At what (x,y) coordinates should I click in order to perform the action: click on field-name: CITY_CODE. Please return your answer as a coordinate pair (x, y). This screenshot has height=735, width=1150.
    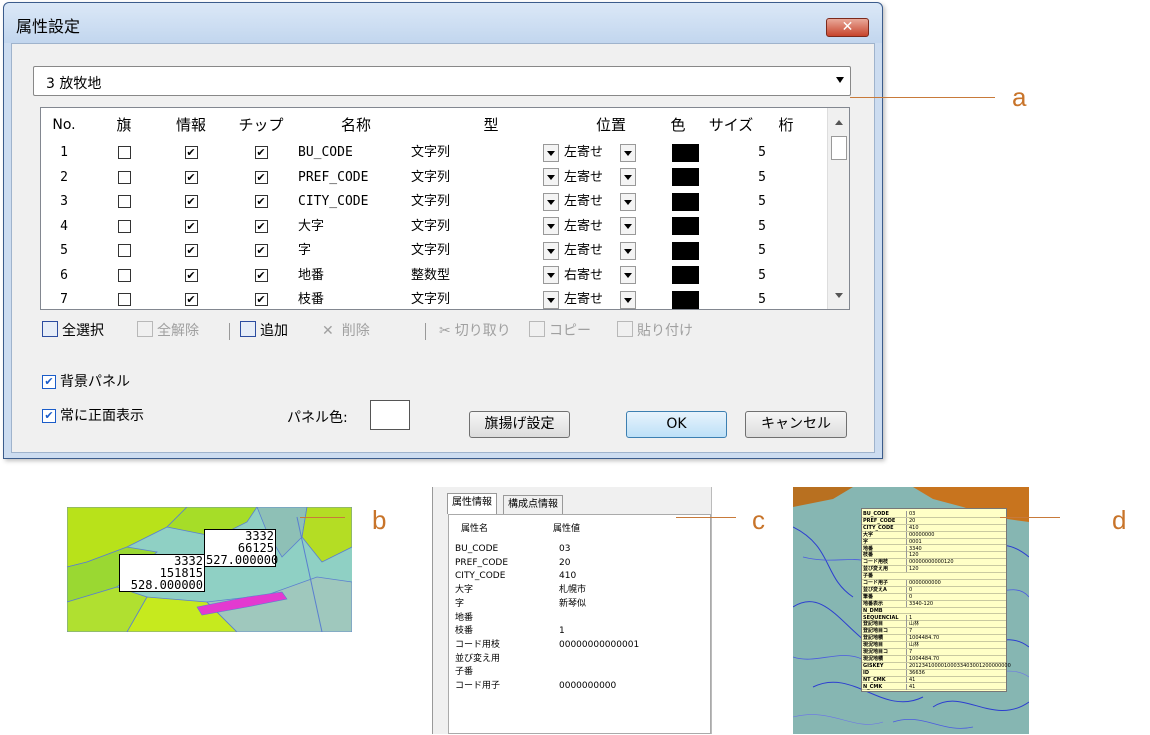
    Looking at the image, I should click on (353, 201).